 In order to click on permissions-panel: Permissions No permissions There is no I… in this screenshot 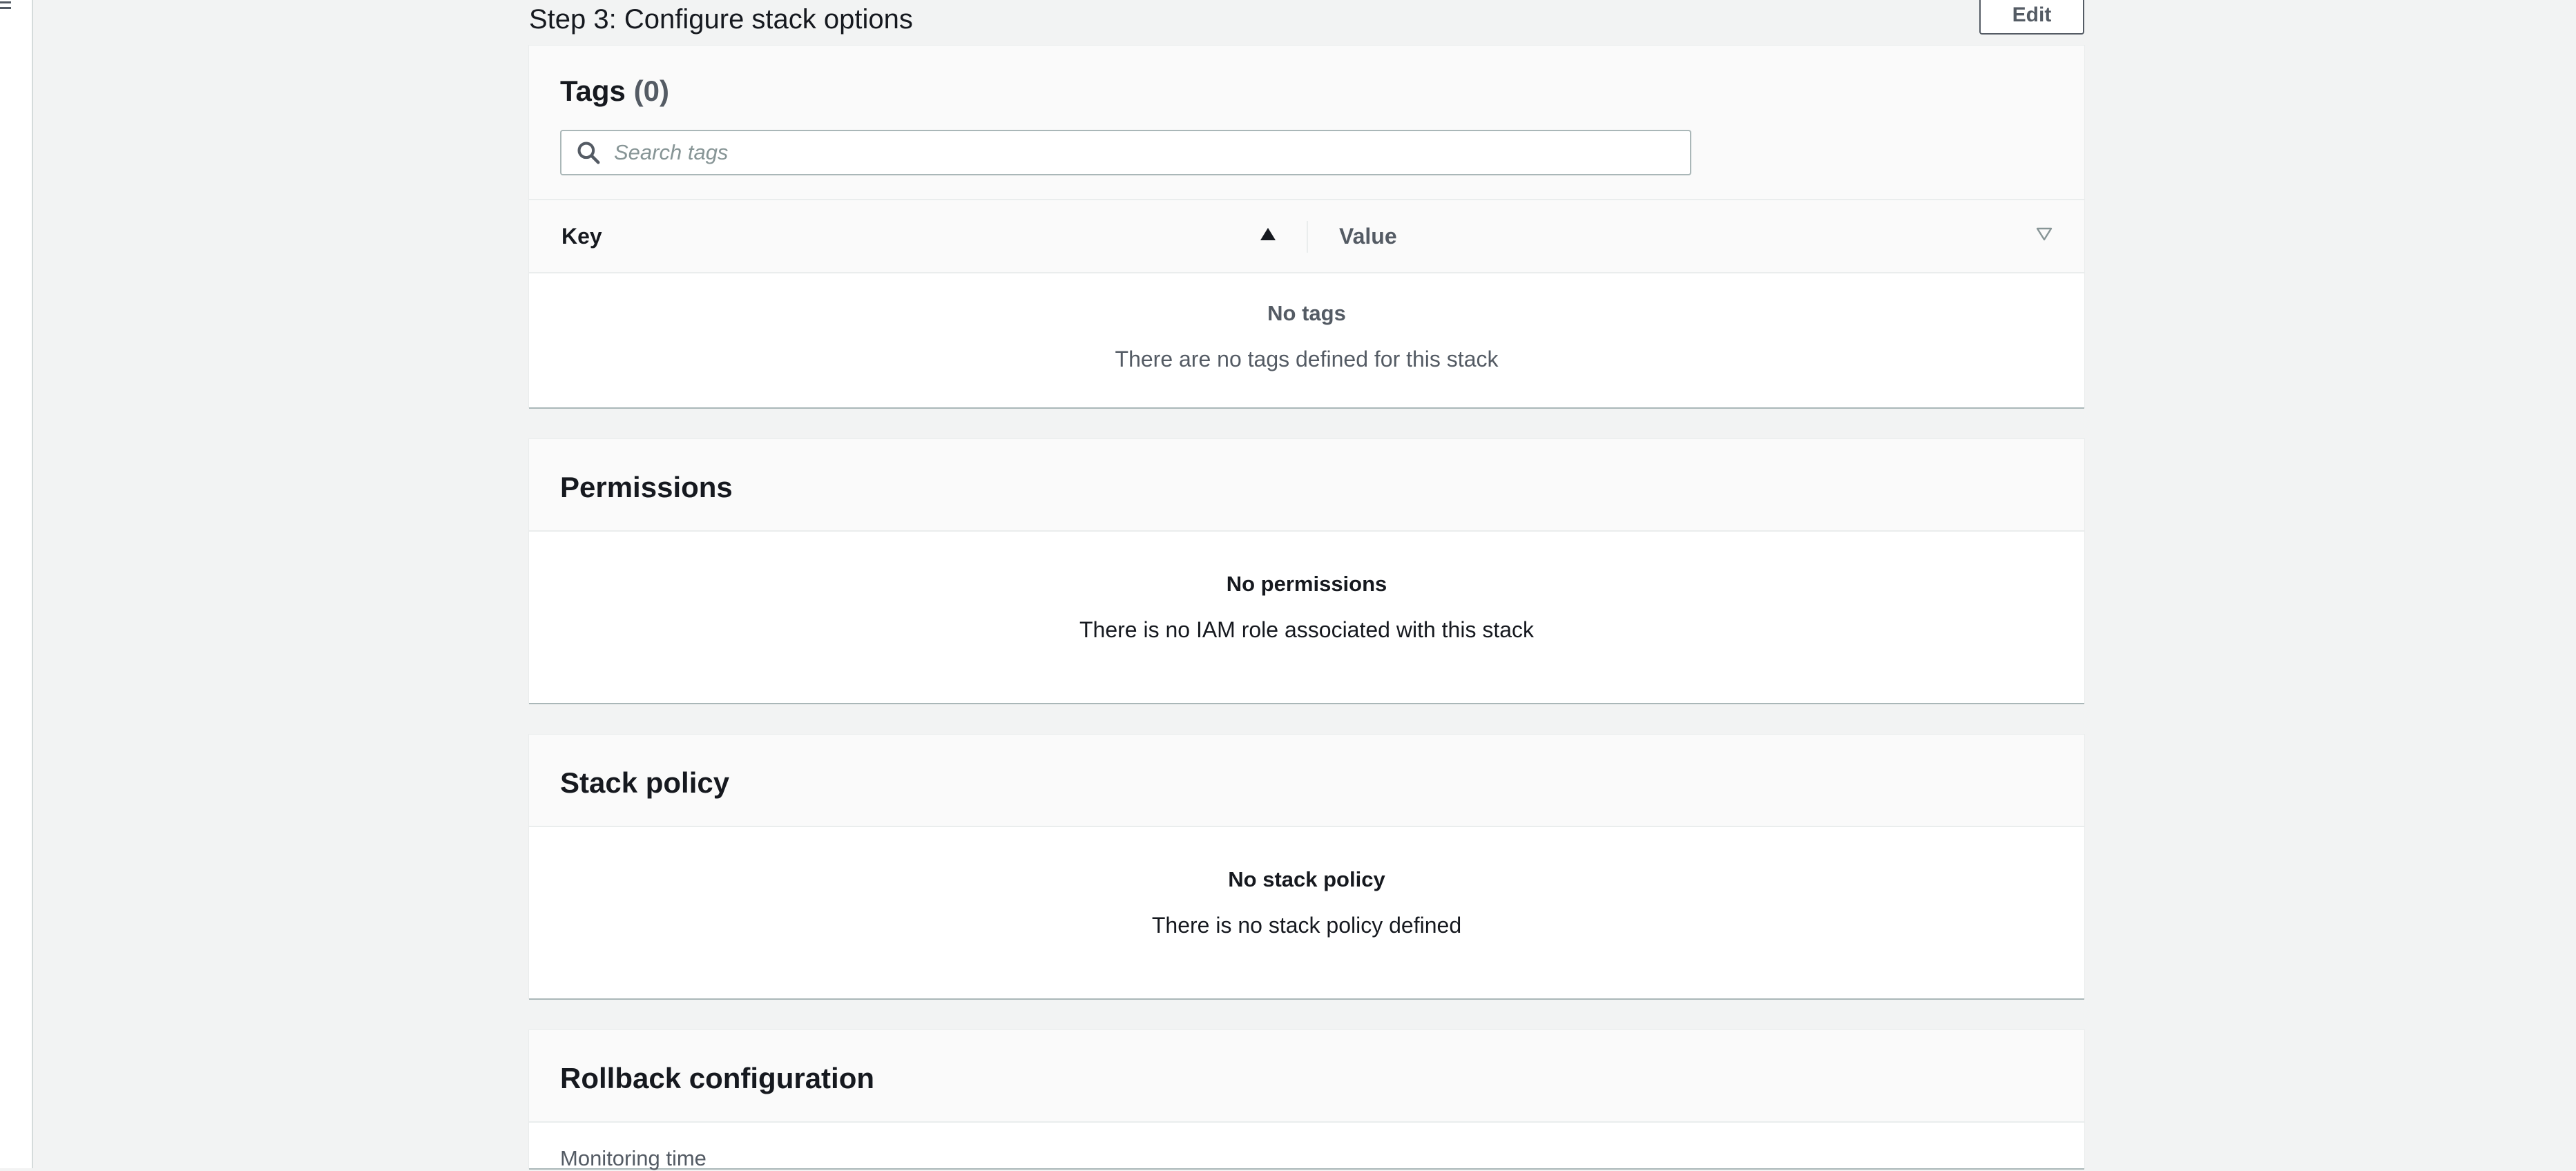, I will do `click(1306, 571)`.